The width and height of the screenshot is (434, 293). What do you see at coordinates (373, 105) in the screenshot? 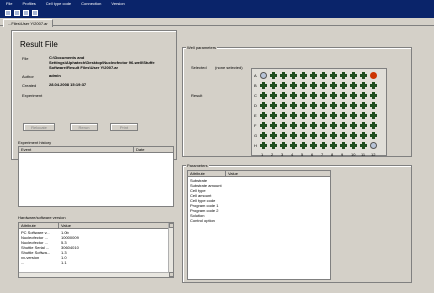
I see `well-d12` at bounding box center [373, 105].